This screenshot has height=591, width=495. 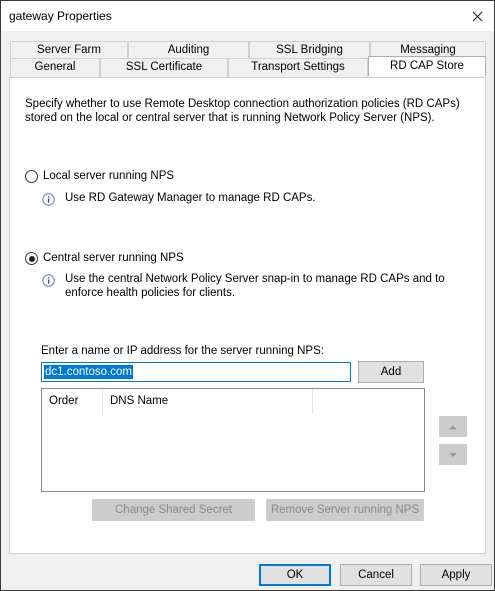 I want to click on close-icon, so click(x=477, y=16).